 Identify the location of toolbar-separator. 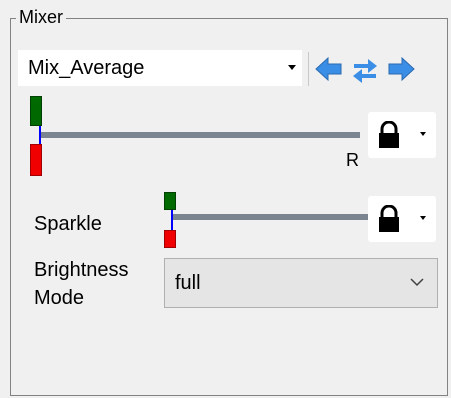
(308, 69).